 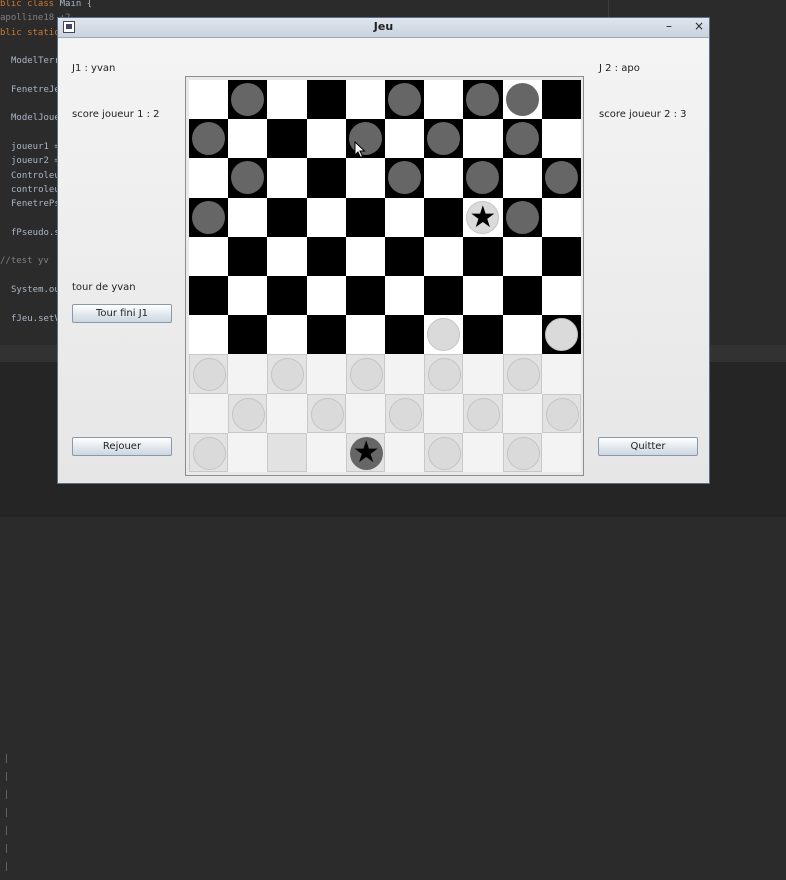 I want to click on end-turn-button: Tour fini J1, so click(x=122, y=313).